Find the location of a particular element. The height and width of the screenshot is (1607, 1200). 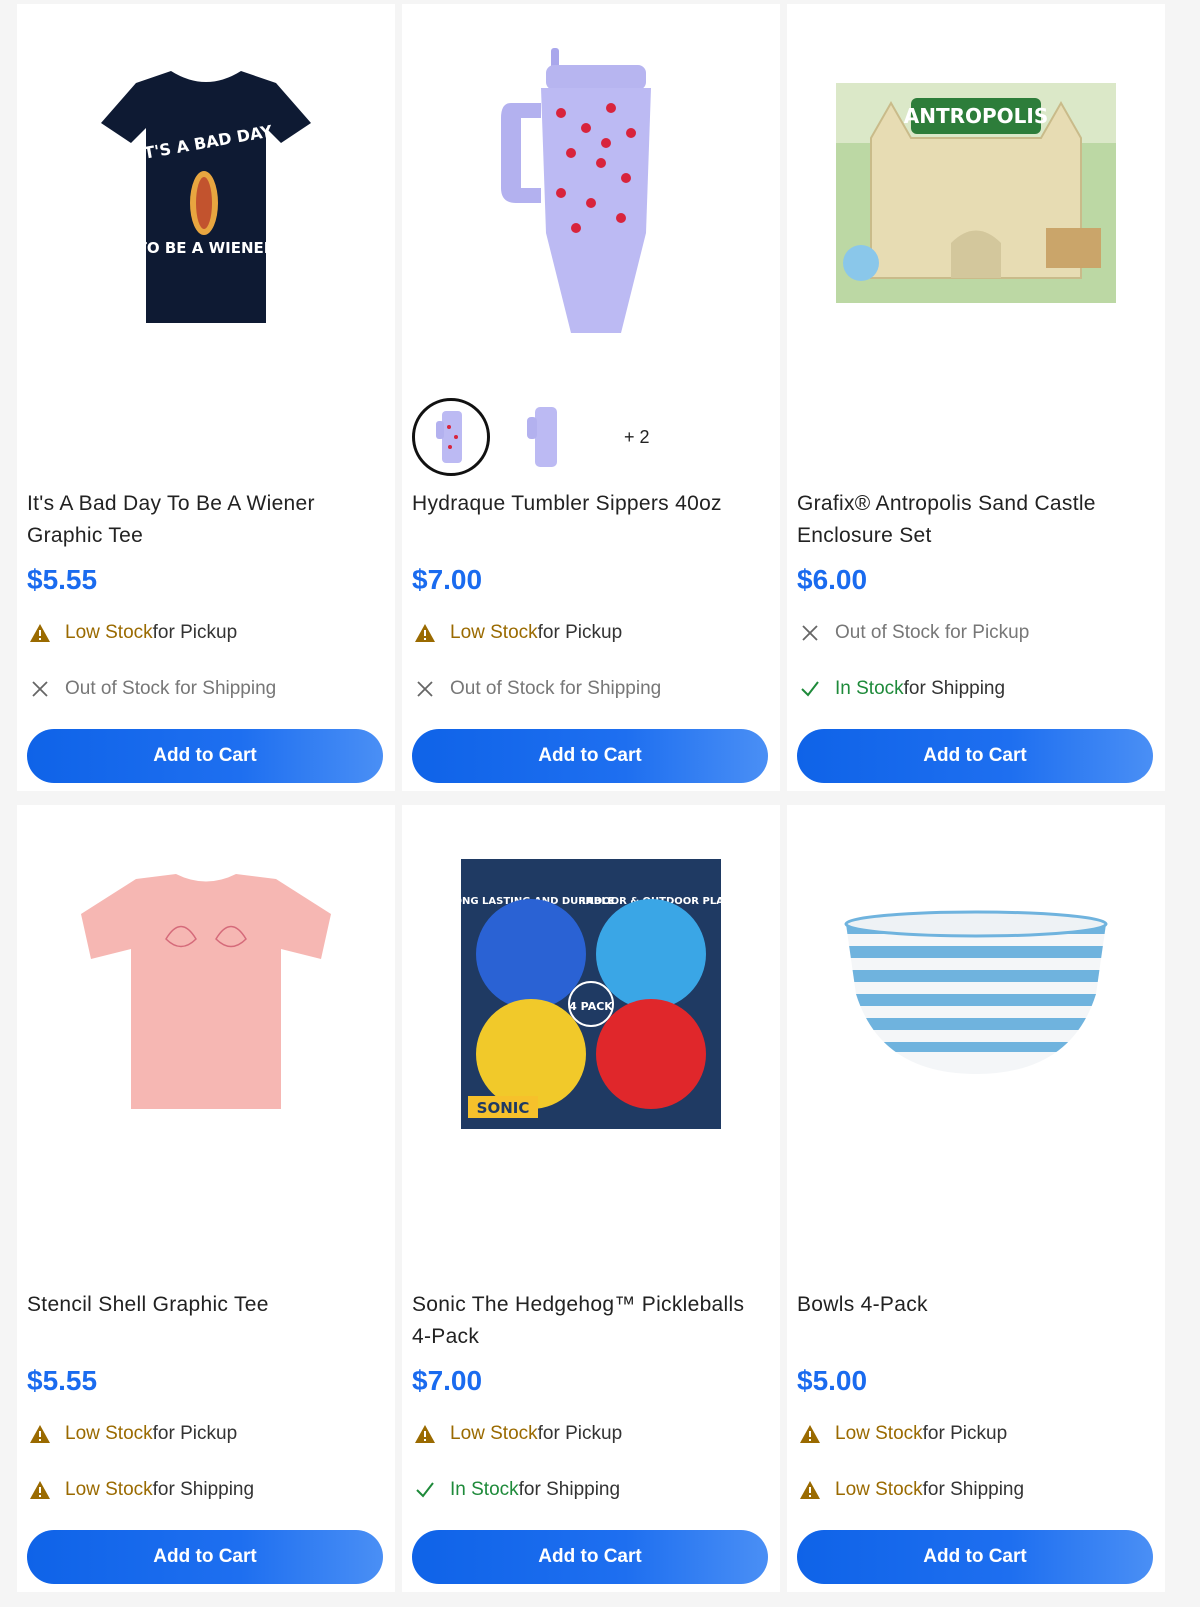

product-title: Bowls 4-Pack is located at coordinates (975, 1305).